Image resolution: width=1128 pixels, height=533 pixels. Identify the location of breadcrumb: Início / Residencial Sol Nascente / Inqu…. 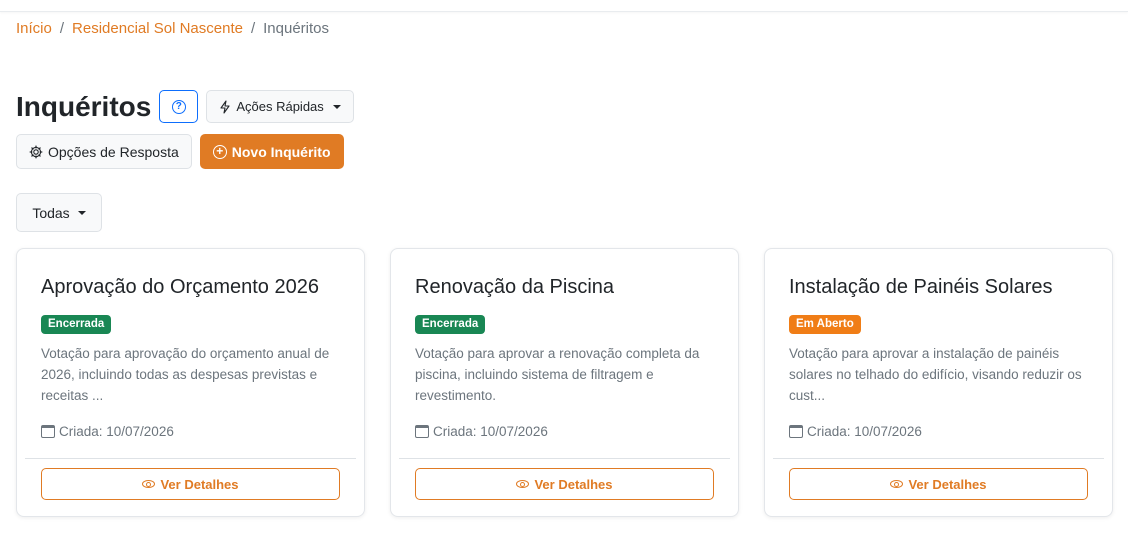
(172, 28).